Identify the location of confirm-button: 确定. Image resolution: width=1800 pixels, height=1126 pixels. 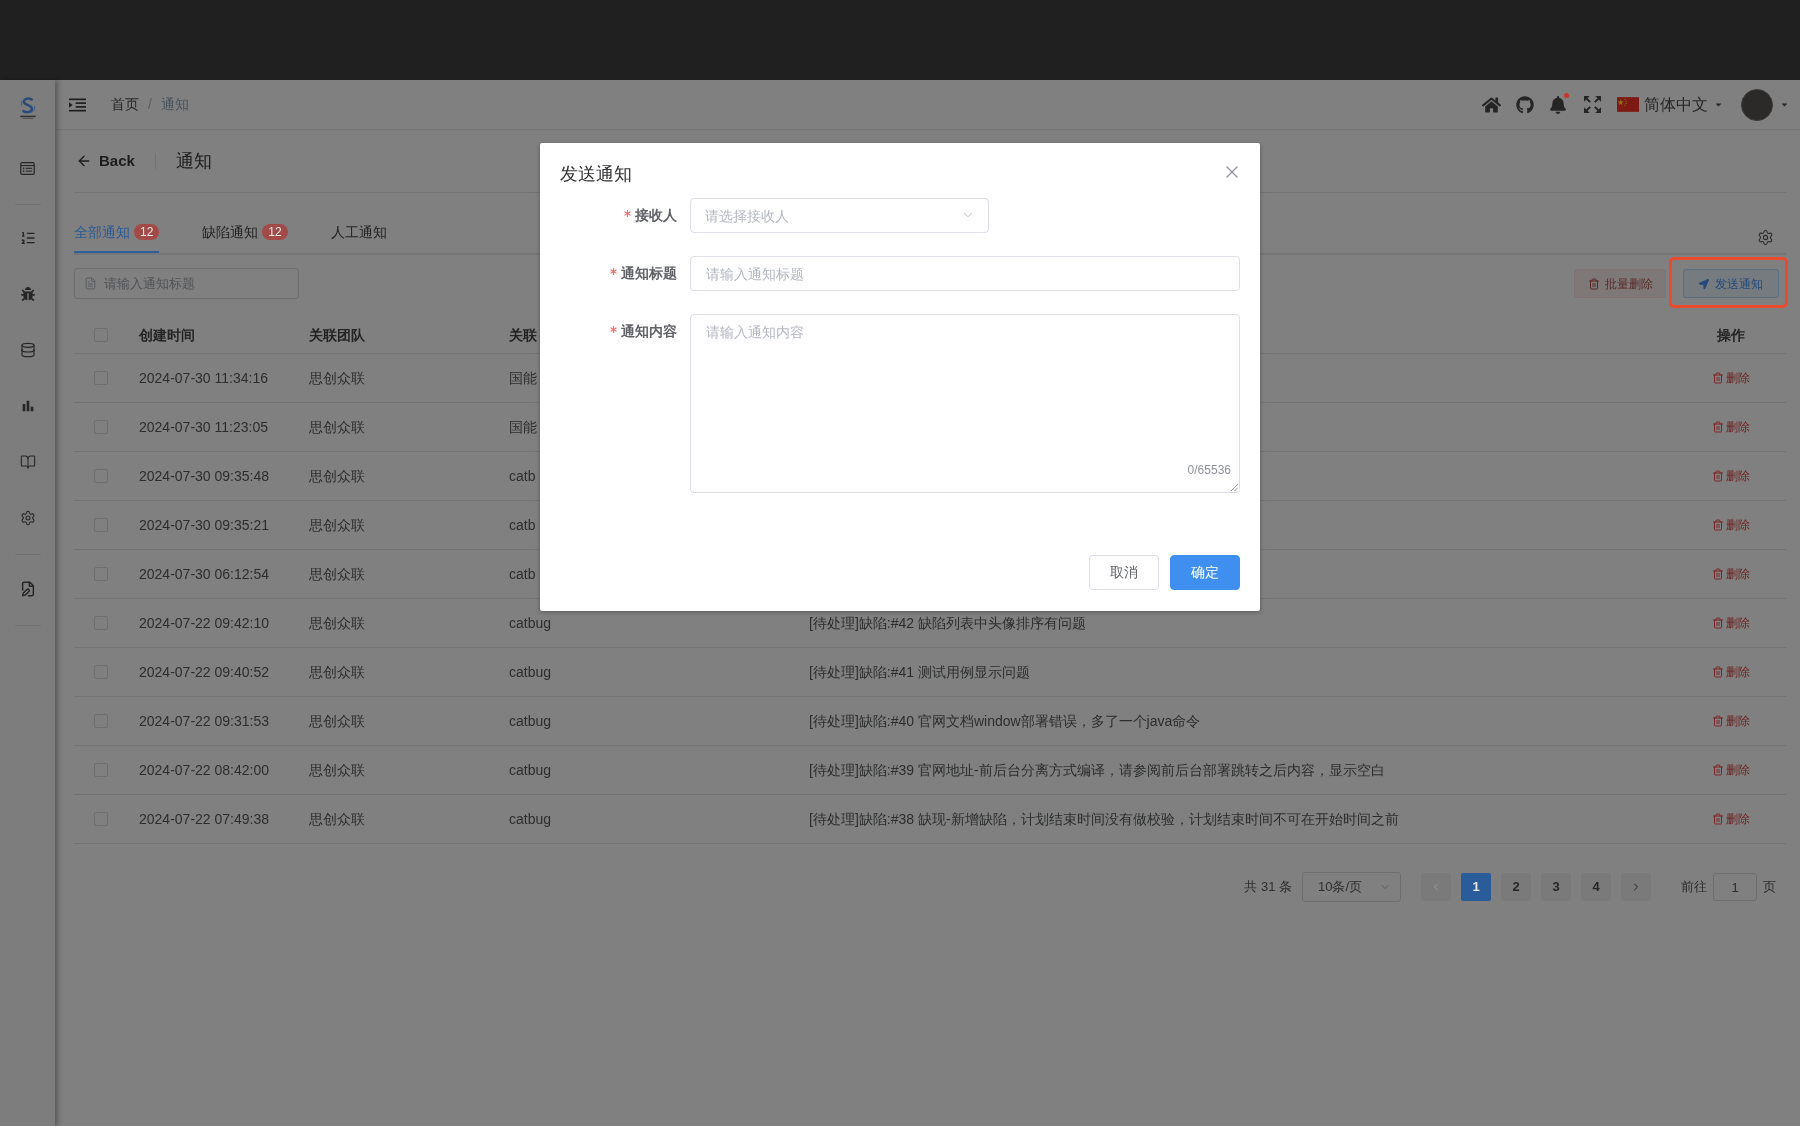
(1205, 572).